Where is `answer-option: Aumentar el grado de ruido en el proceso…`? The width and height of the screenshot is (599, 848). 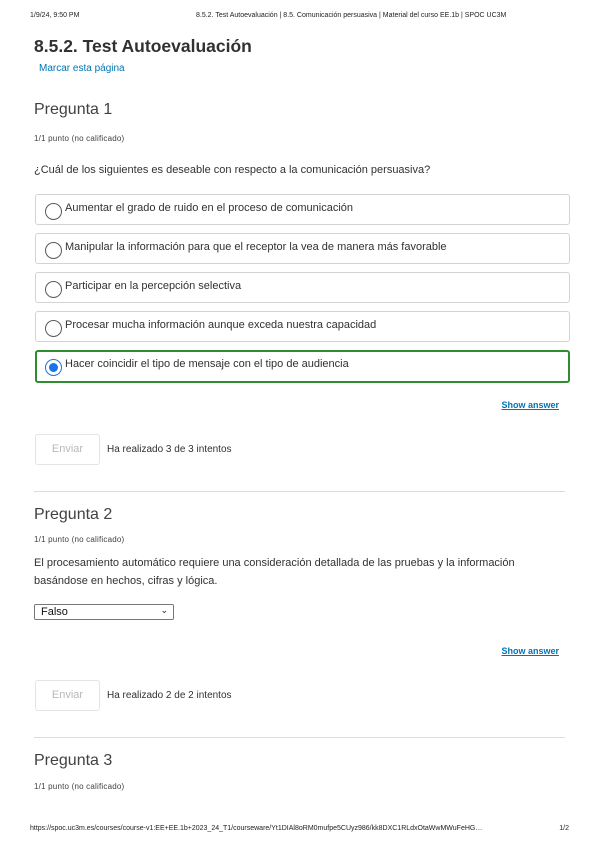 answer-option: Aumentar el grado de ruido en el proceso… is located at coordinates (302, 209).